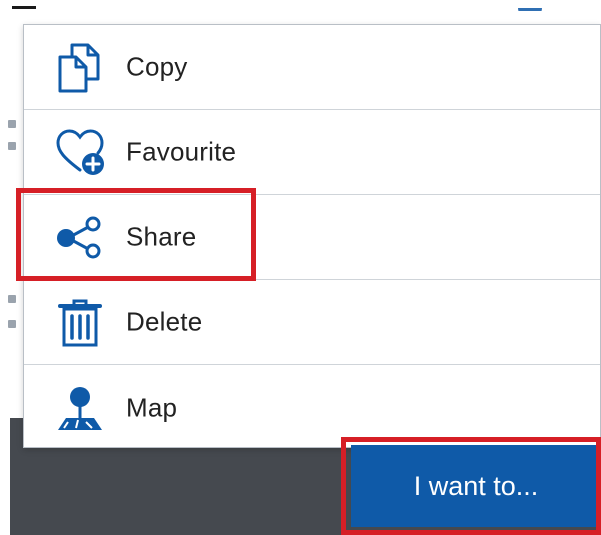  I want to click on map-pin-icon, so click(80, 408).